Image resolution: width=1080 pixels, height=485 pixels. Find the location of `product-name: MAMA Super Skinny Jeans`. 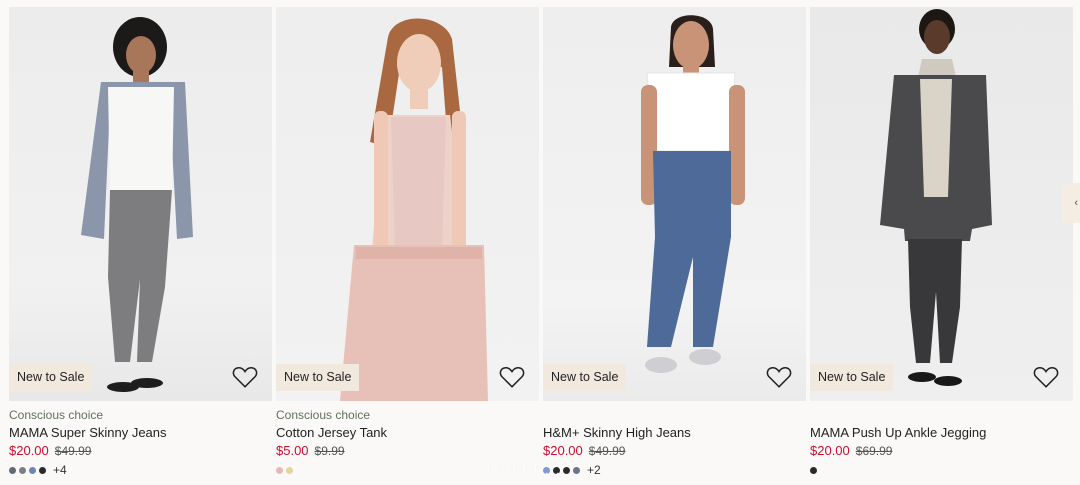

product-name: MAMA Super Skinny Jeans is located at coordinates (88, 432).